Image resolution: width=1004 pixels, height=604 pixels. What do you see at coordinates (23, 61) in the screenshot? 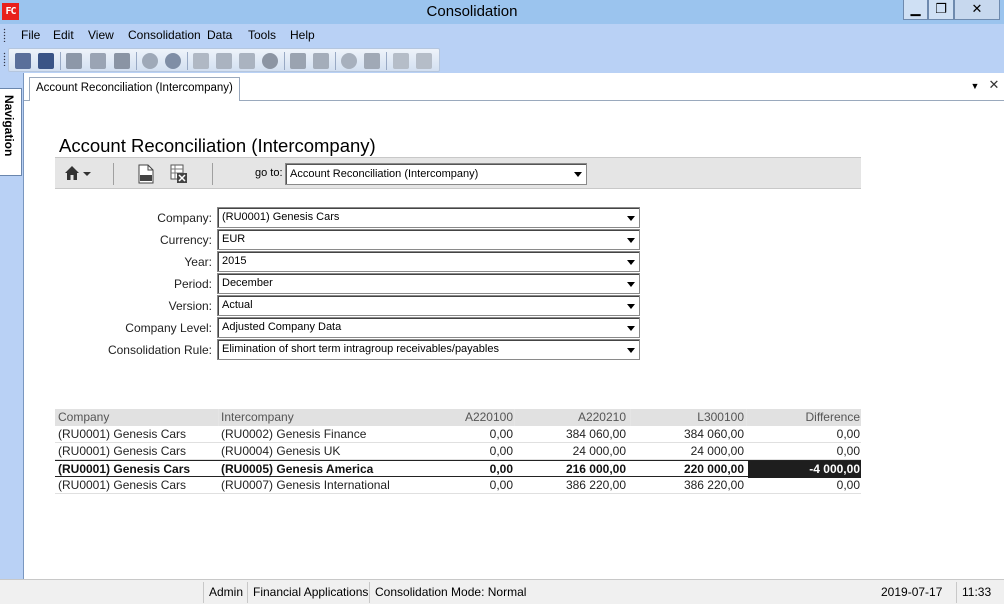
I see `save-icon` at bounding box center [23, 61].